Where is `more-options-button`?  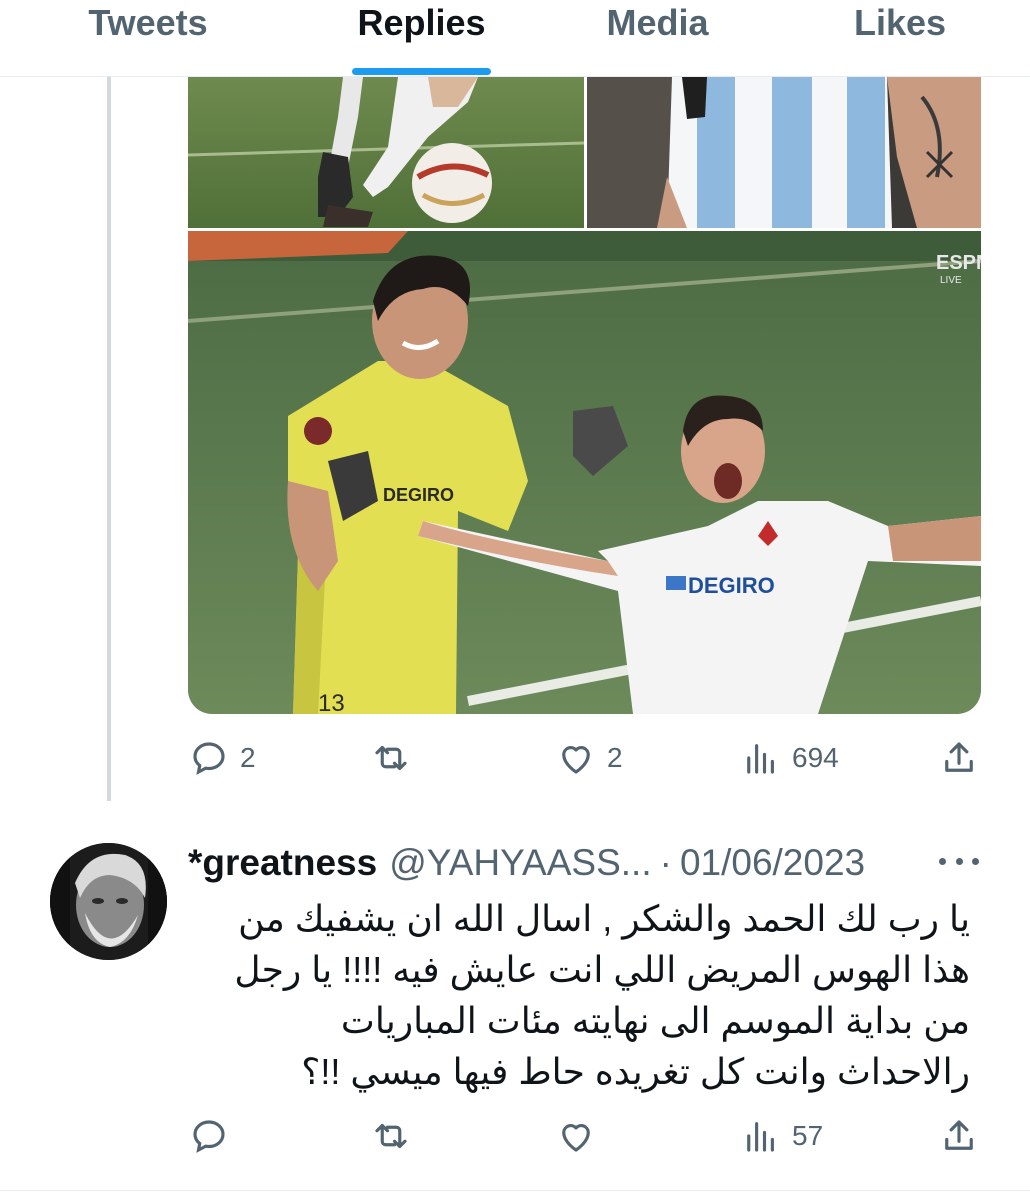 more-options-button is located at coordinates (959, 861).